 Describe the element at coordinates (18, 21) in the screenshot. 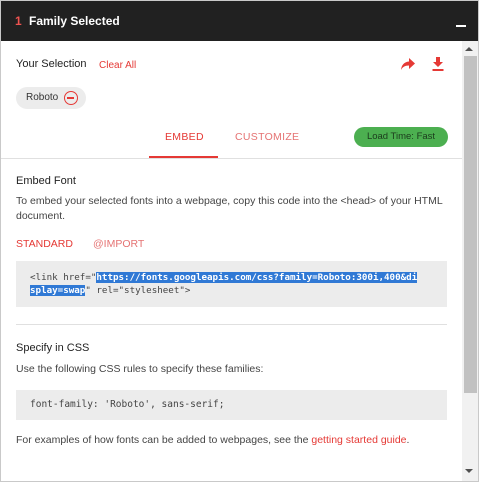

I see `selected-count: 1` at that location.